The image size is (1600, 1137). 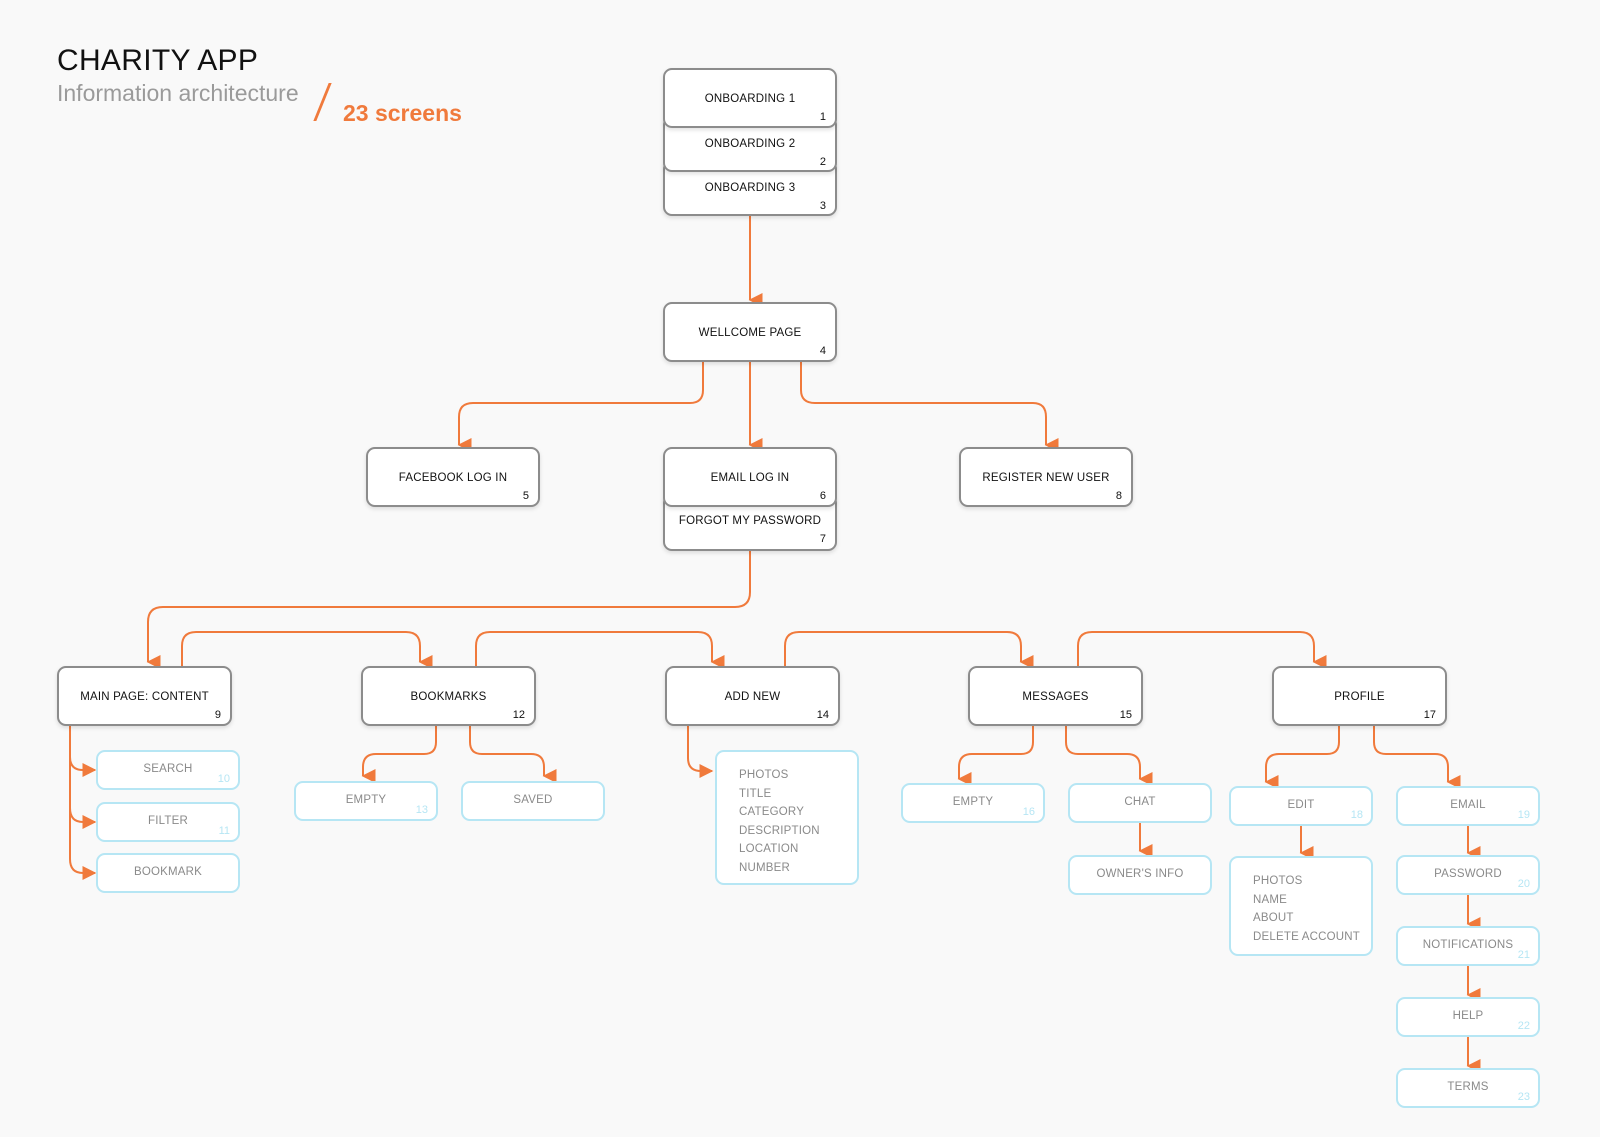 What do you see at coordinates (1523, 1097) in the screenshot?
I see `screen-number: 23` at bounding box center [1523, 1097].